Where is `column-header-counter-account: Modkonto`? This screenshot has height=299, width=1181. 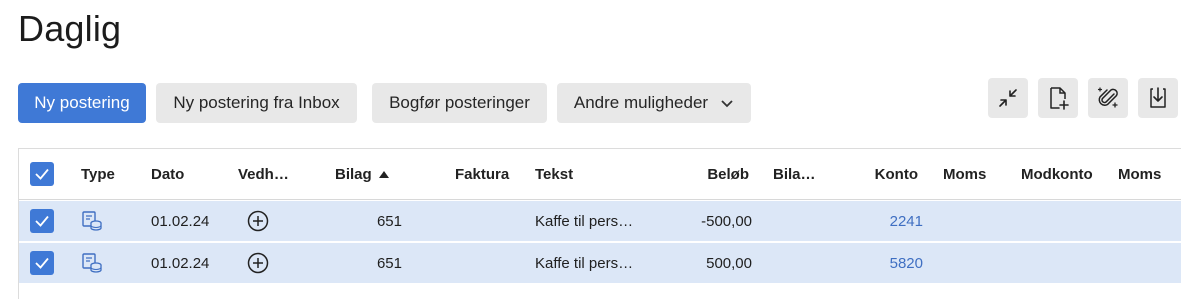
column-header-counter-account: Modkonto is located at coordinates (1057, 174).